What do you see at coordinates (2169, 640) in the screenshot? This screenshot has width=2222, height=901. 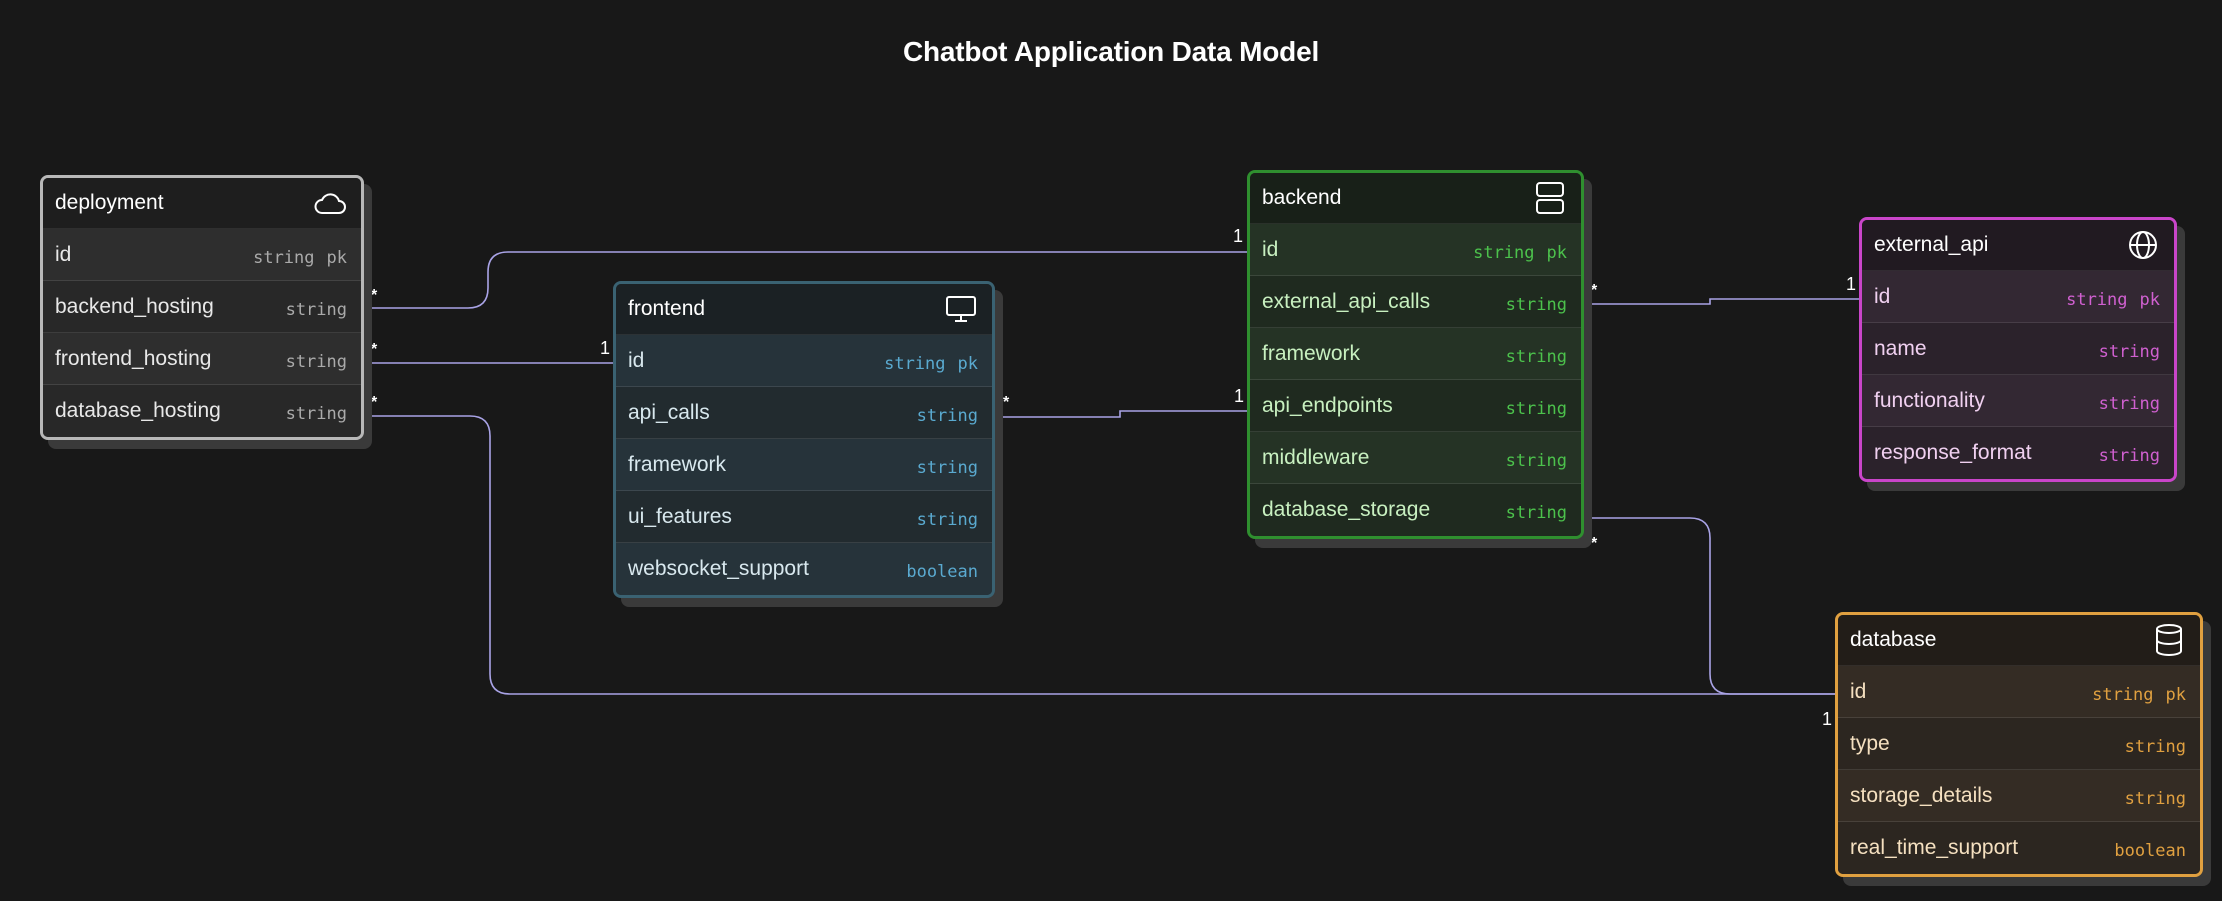 I see `database-icon` at bounding box center [2169, 640].